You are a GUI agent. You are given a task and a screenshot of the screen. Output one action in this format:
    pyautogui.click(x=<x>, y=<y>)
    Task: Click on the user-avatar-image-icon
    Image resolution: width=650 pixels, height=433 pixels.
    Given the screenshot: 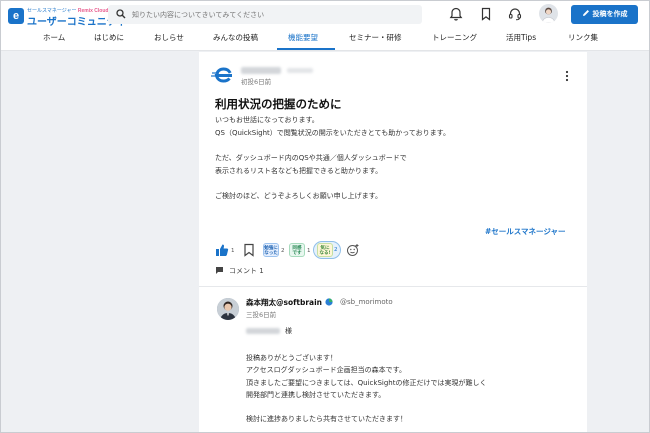 What is the action you would take?
    pyautogui.click(x=548, y=15)
    